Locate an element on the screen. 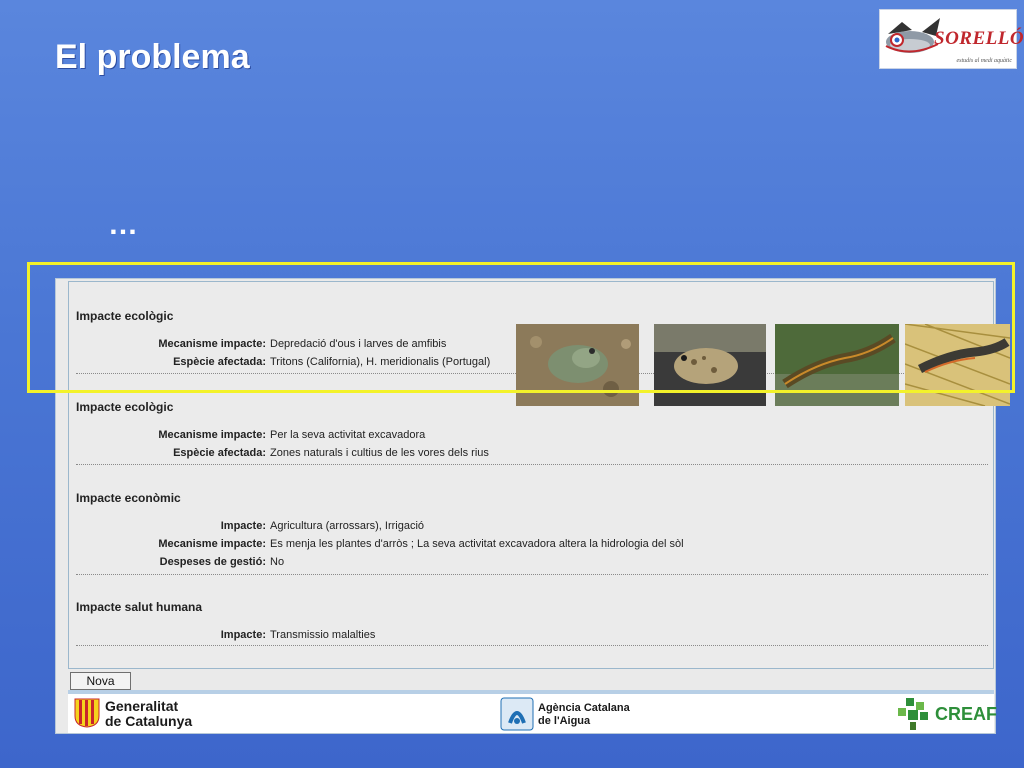  slide-title: El problema is located at coordinates (152, 57).